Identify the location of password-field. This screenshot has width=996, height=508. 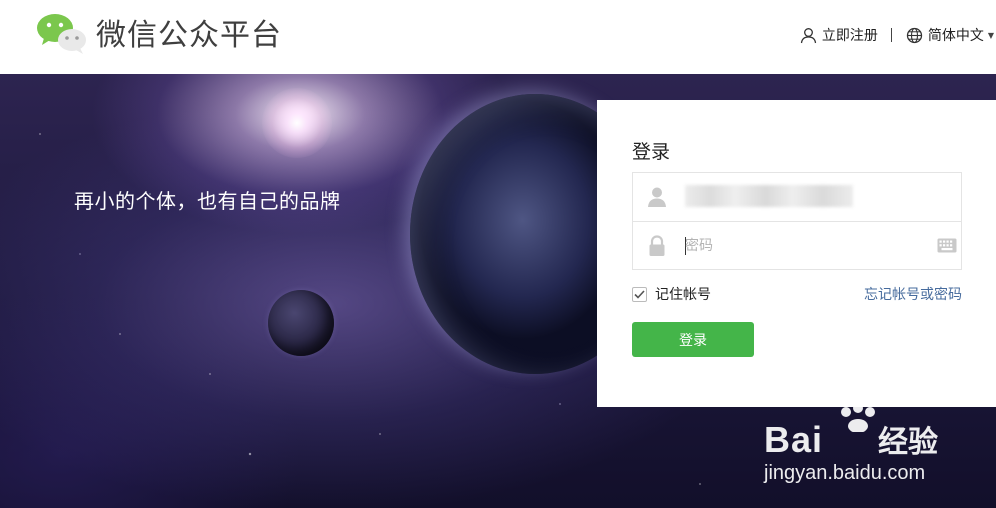
(797, 245).